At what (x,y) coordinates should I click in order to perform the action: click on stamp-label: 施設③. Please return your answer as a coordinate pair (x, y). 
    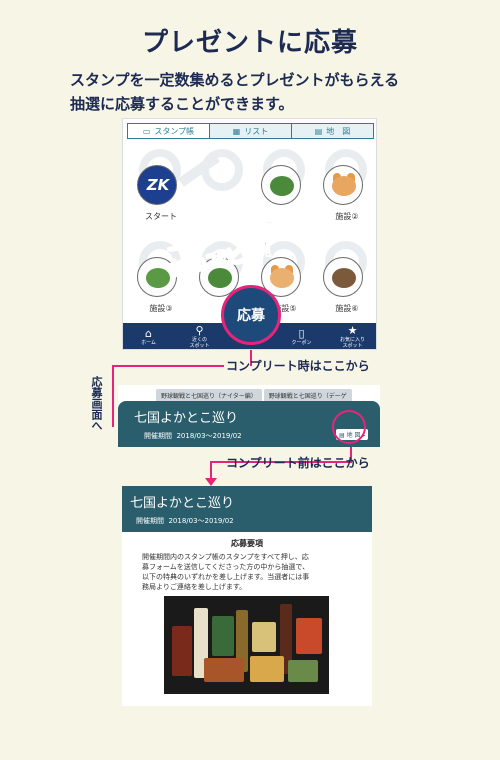
    Looking at the image, I should click on (161, 308).